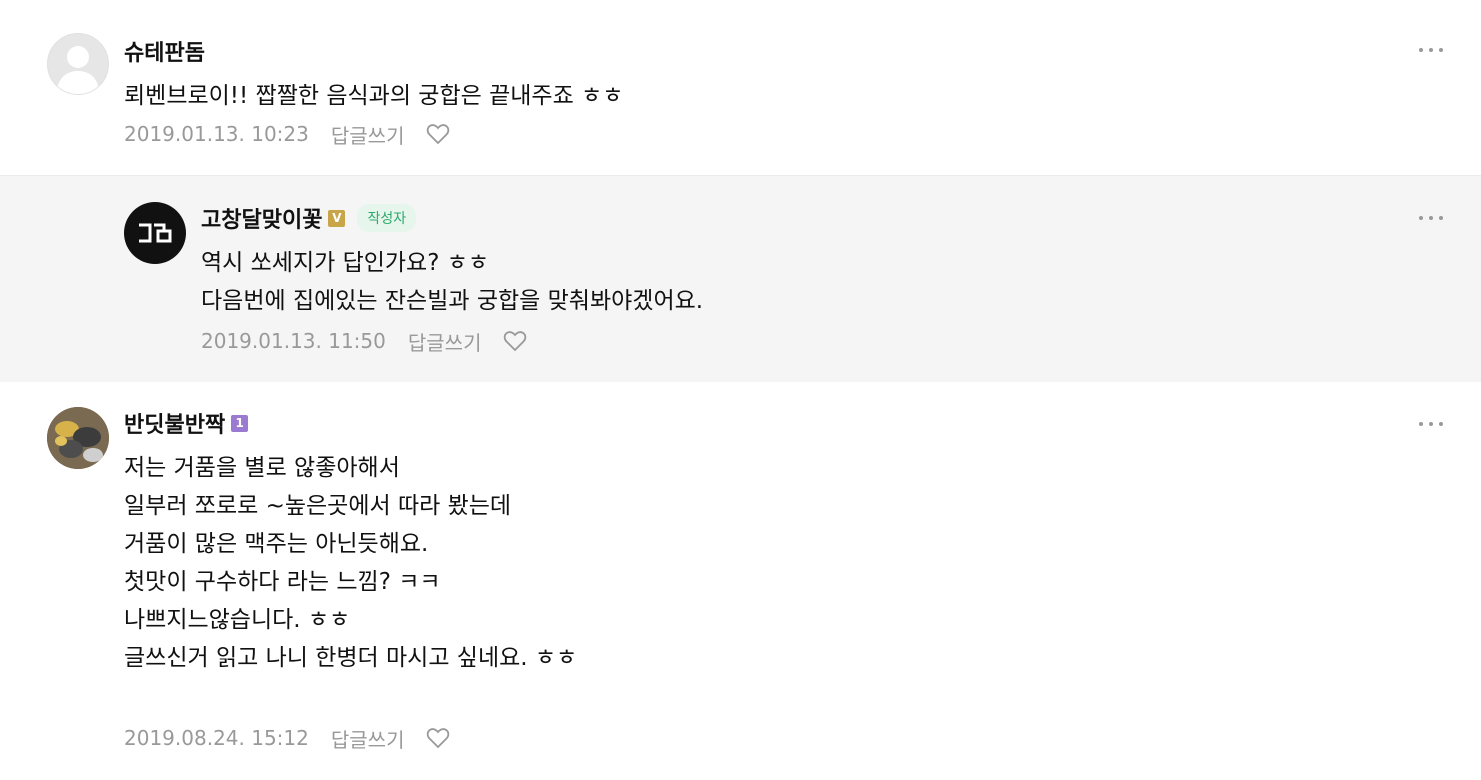 This screenshot has height=780, width=1481. Describe the element at coordinates (345, 263) in the screenshot. I see `comment-text-line: 역시 쏘세지가 답인가요? ㅎㅎ` at that location.